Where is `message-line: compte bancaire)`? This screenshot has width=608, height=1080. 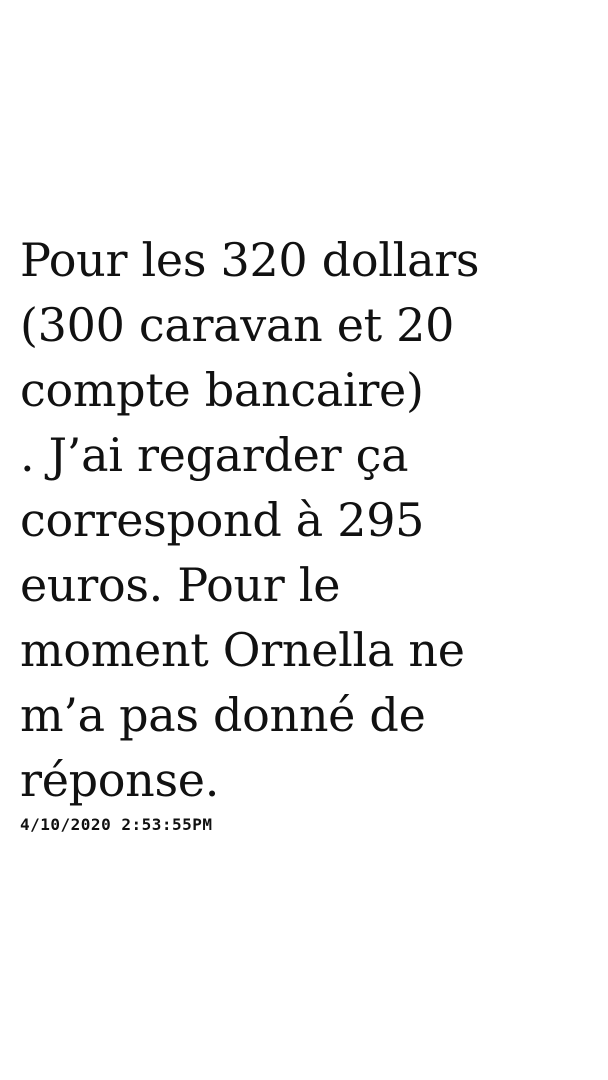 message-line: compte bancaire) is located at coordinates (222, 390).